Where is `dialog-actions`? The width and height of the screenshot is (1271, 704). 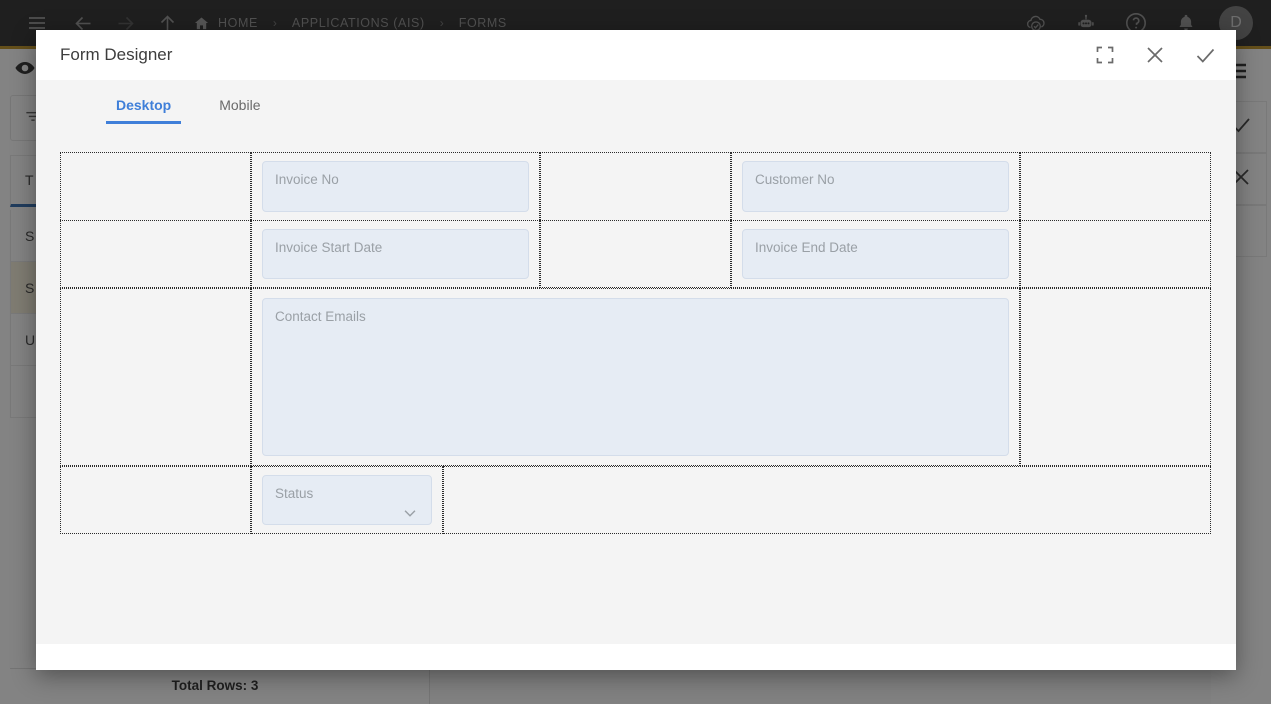 dialog-actions is located at coordinates (1155, 55).